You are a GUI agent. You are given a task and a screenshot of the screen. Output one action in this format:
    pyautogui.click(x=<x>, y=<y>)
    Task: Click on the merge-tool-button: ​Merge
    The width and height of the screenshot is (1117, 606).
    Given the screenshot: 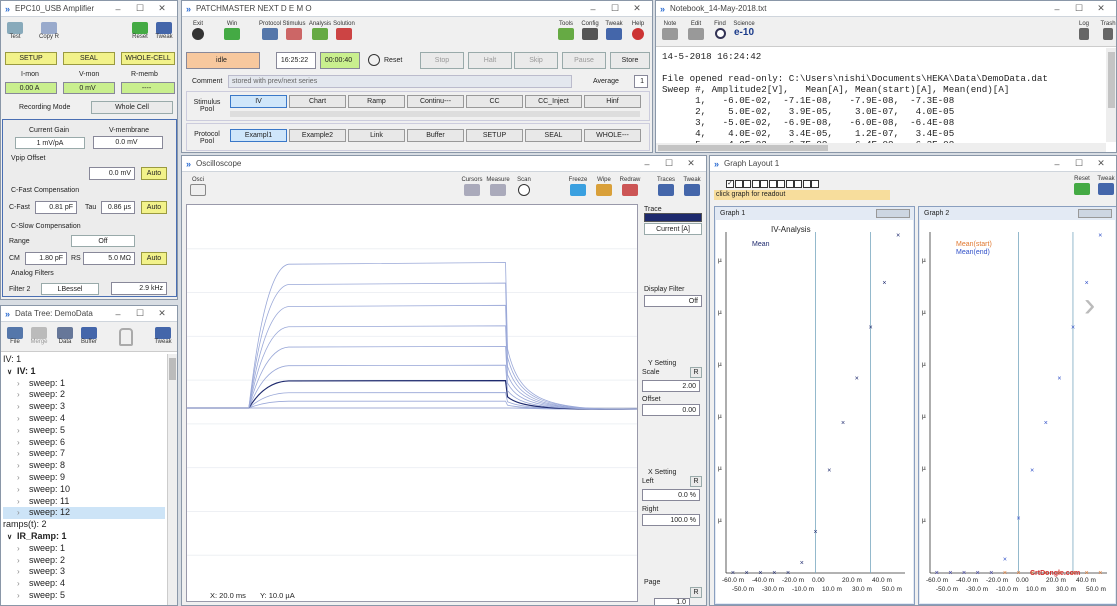 What is the action you would take?
    pyautogui.click(x=39, y=338)
    